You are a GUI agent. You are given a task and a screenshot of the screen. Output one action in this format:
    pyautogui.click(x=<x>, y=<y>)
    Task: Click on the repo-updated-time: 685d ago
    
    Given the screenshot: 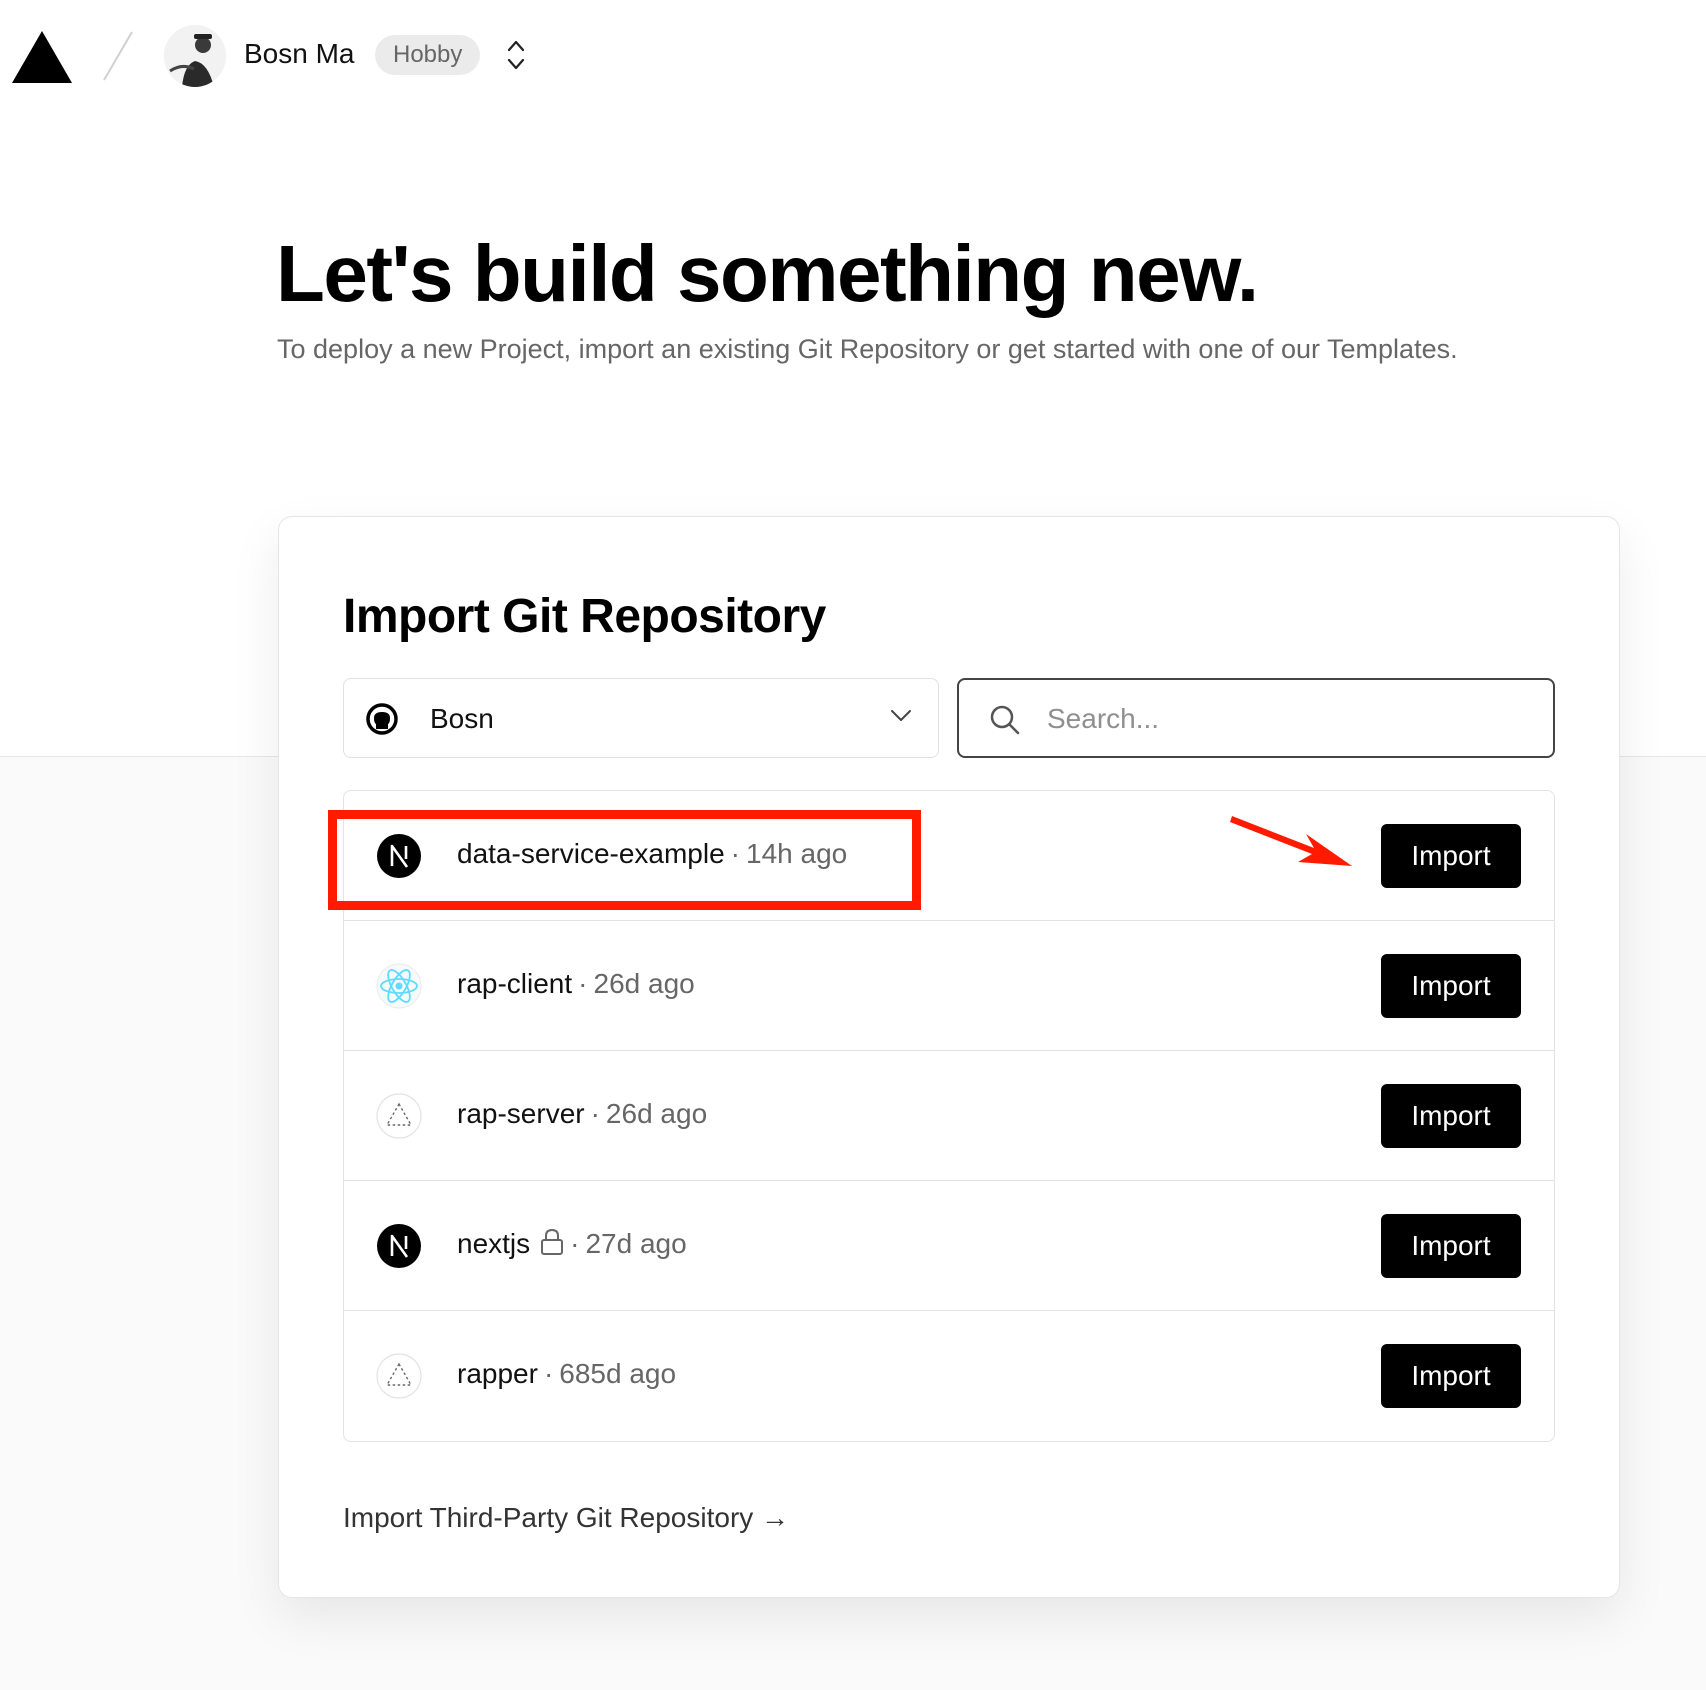 What is the action you would take?
    pyautogui.click(x=618, y=1373)
    